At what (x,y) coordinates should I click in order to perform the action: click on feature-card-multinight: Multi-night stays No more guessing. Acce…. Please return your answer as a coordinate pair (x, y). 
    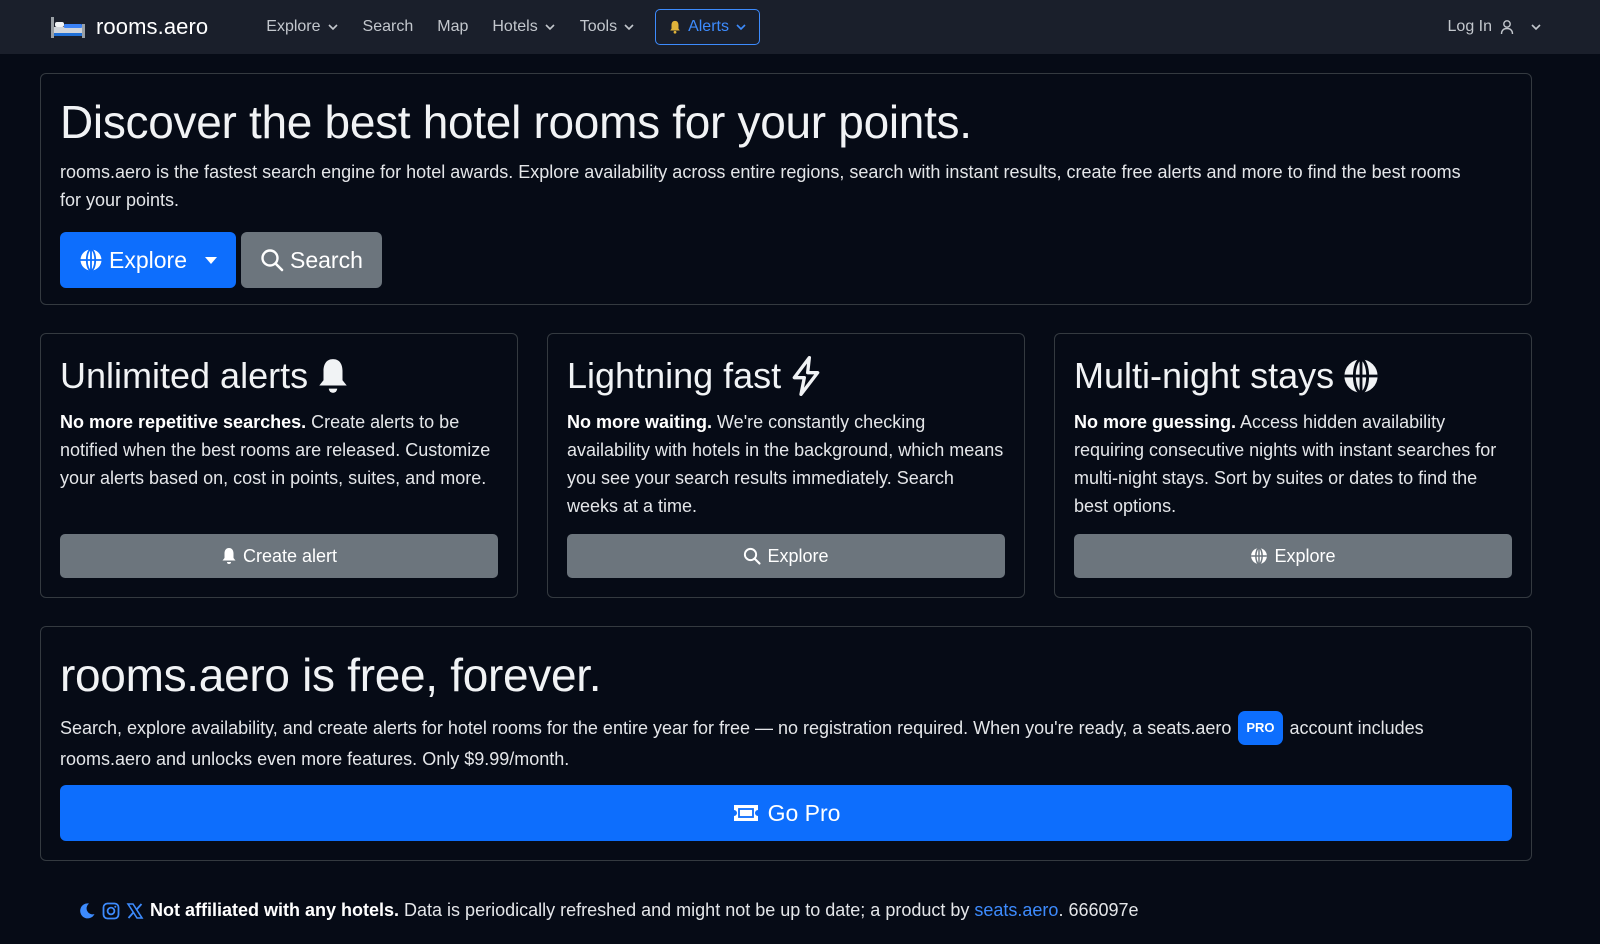
    Looking at the image, I should click on (1293, 465).